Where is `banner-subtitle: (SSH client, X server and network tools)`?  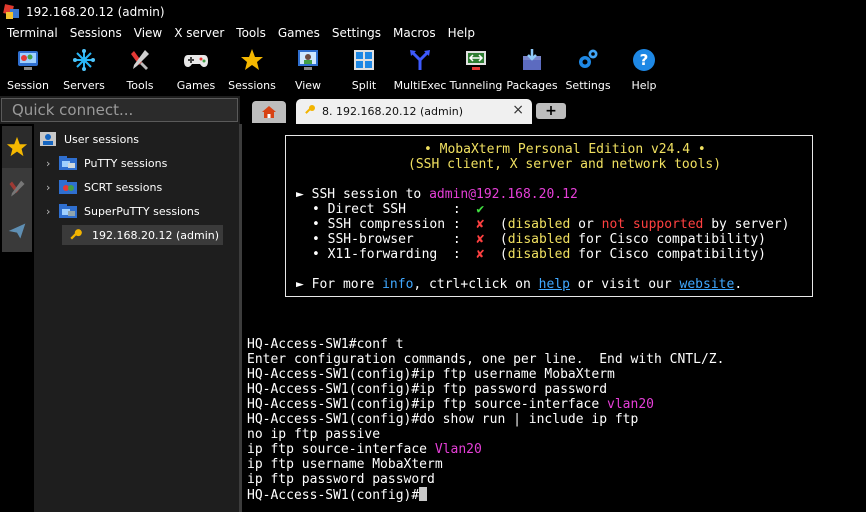 banner-subtitle: (SSH client, X server and network tools) is located at coordinates (565, 164).